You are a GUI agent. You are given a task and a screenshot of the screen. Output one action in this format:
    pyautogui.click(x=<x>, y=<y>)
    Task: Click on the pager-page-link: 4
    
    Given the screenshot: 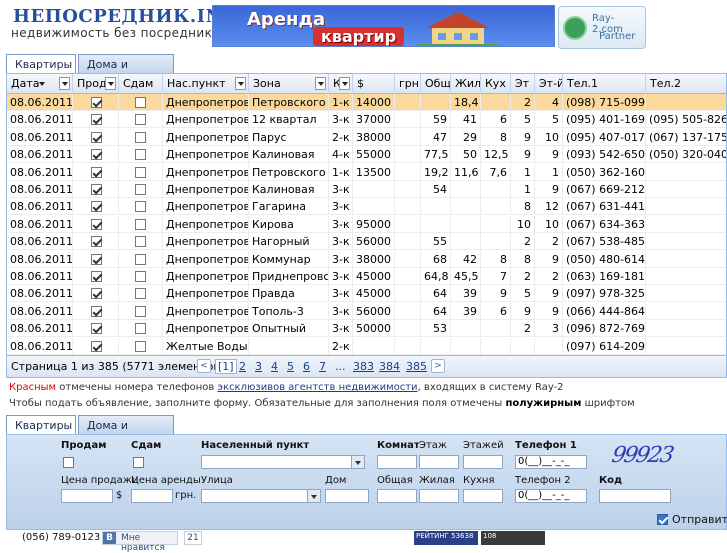 What is the action you would take?
    pyautogui.click(x=274, y=366)
    